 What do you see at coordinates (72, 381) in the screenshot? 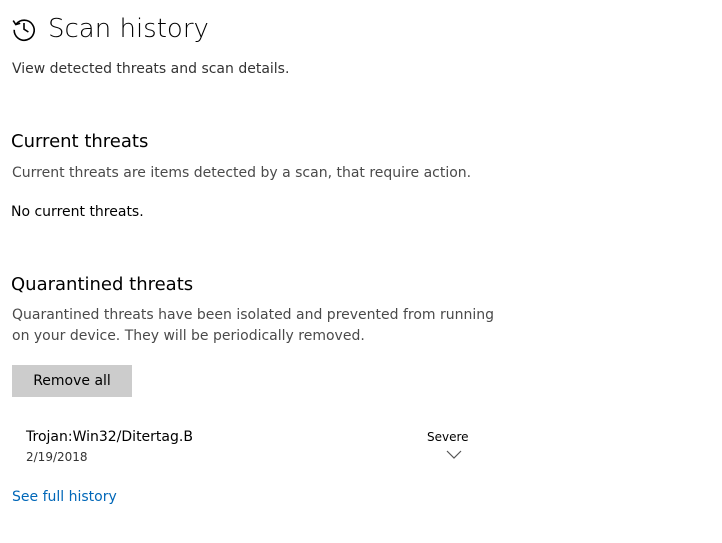
I see `remove-all-button: Remove all` at bounding box center [72, 381].